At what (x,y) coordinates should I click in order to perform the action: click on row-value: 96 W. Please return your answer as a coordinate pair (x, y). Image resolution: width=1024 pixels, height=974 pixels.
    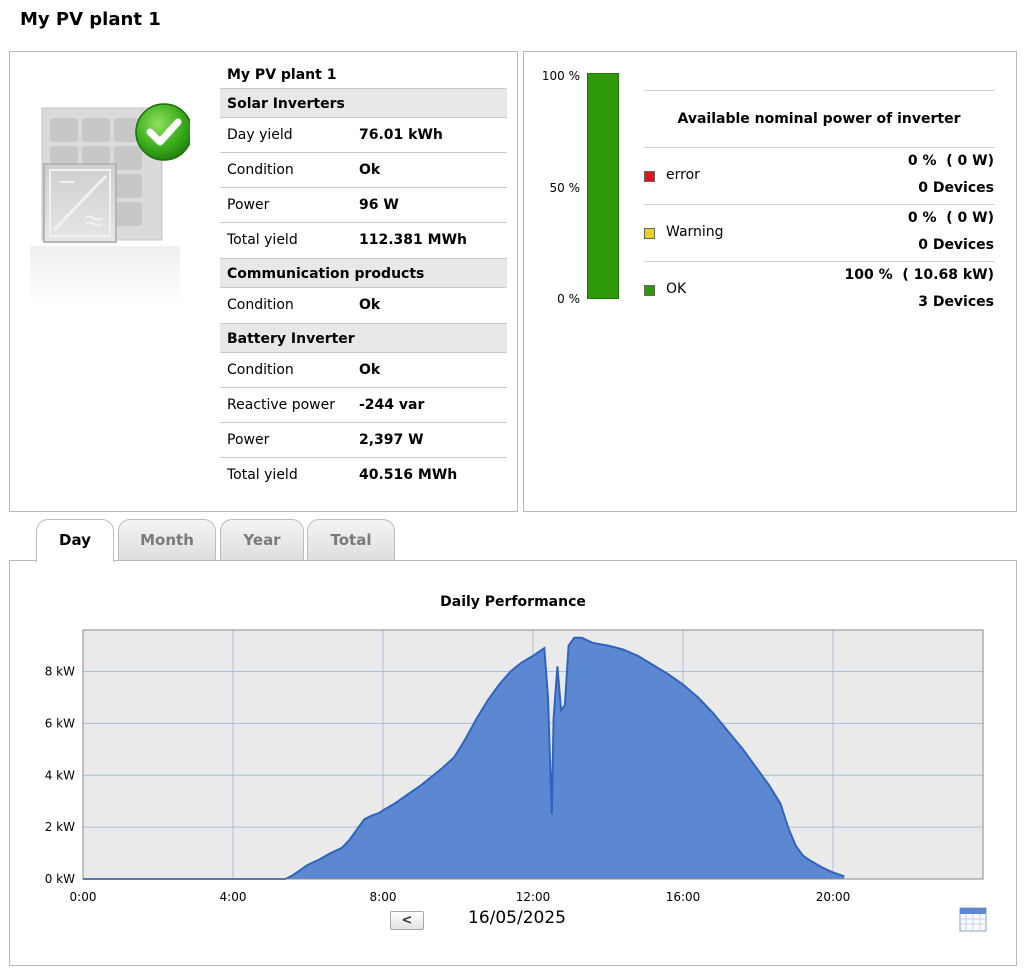
    Looking at the image, I should click on (379, 205).